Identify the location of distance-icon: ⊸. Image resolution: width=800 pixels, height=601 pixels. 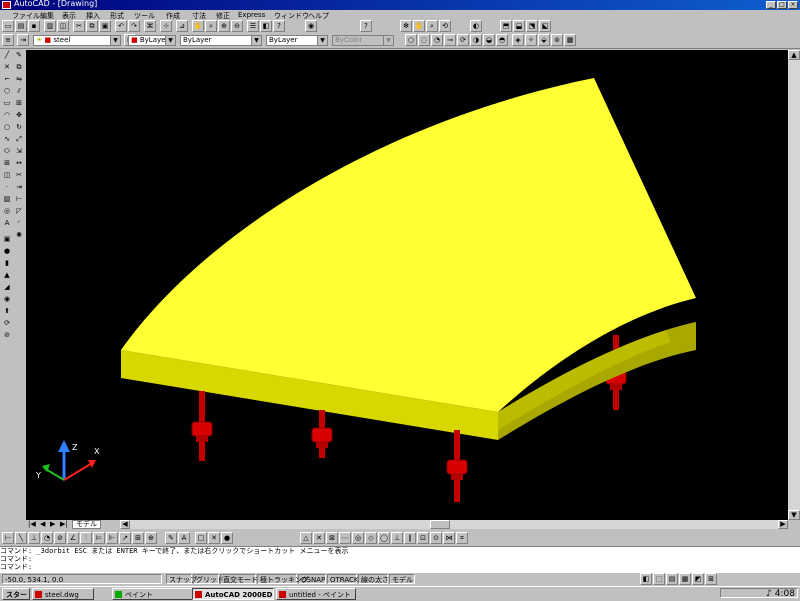
(450, 40).